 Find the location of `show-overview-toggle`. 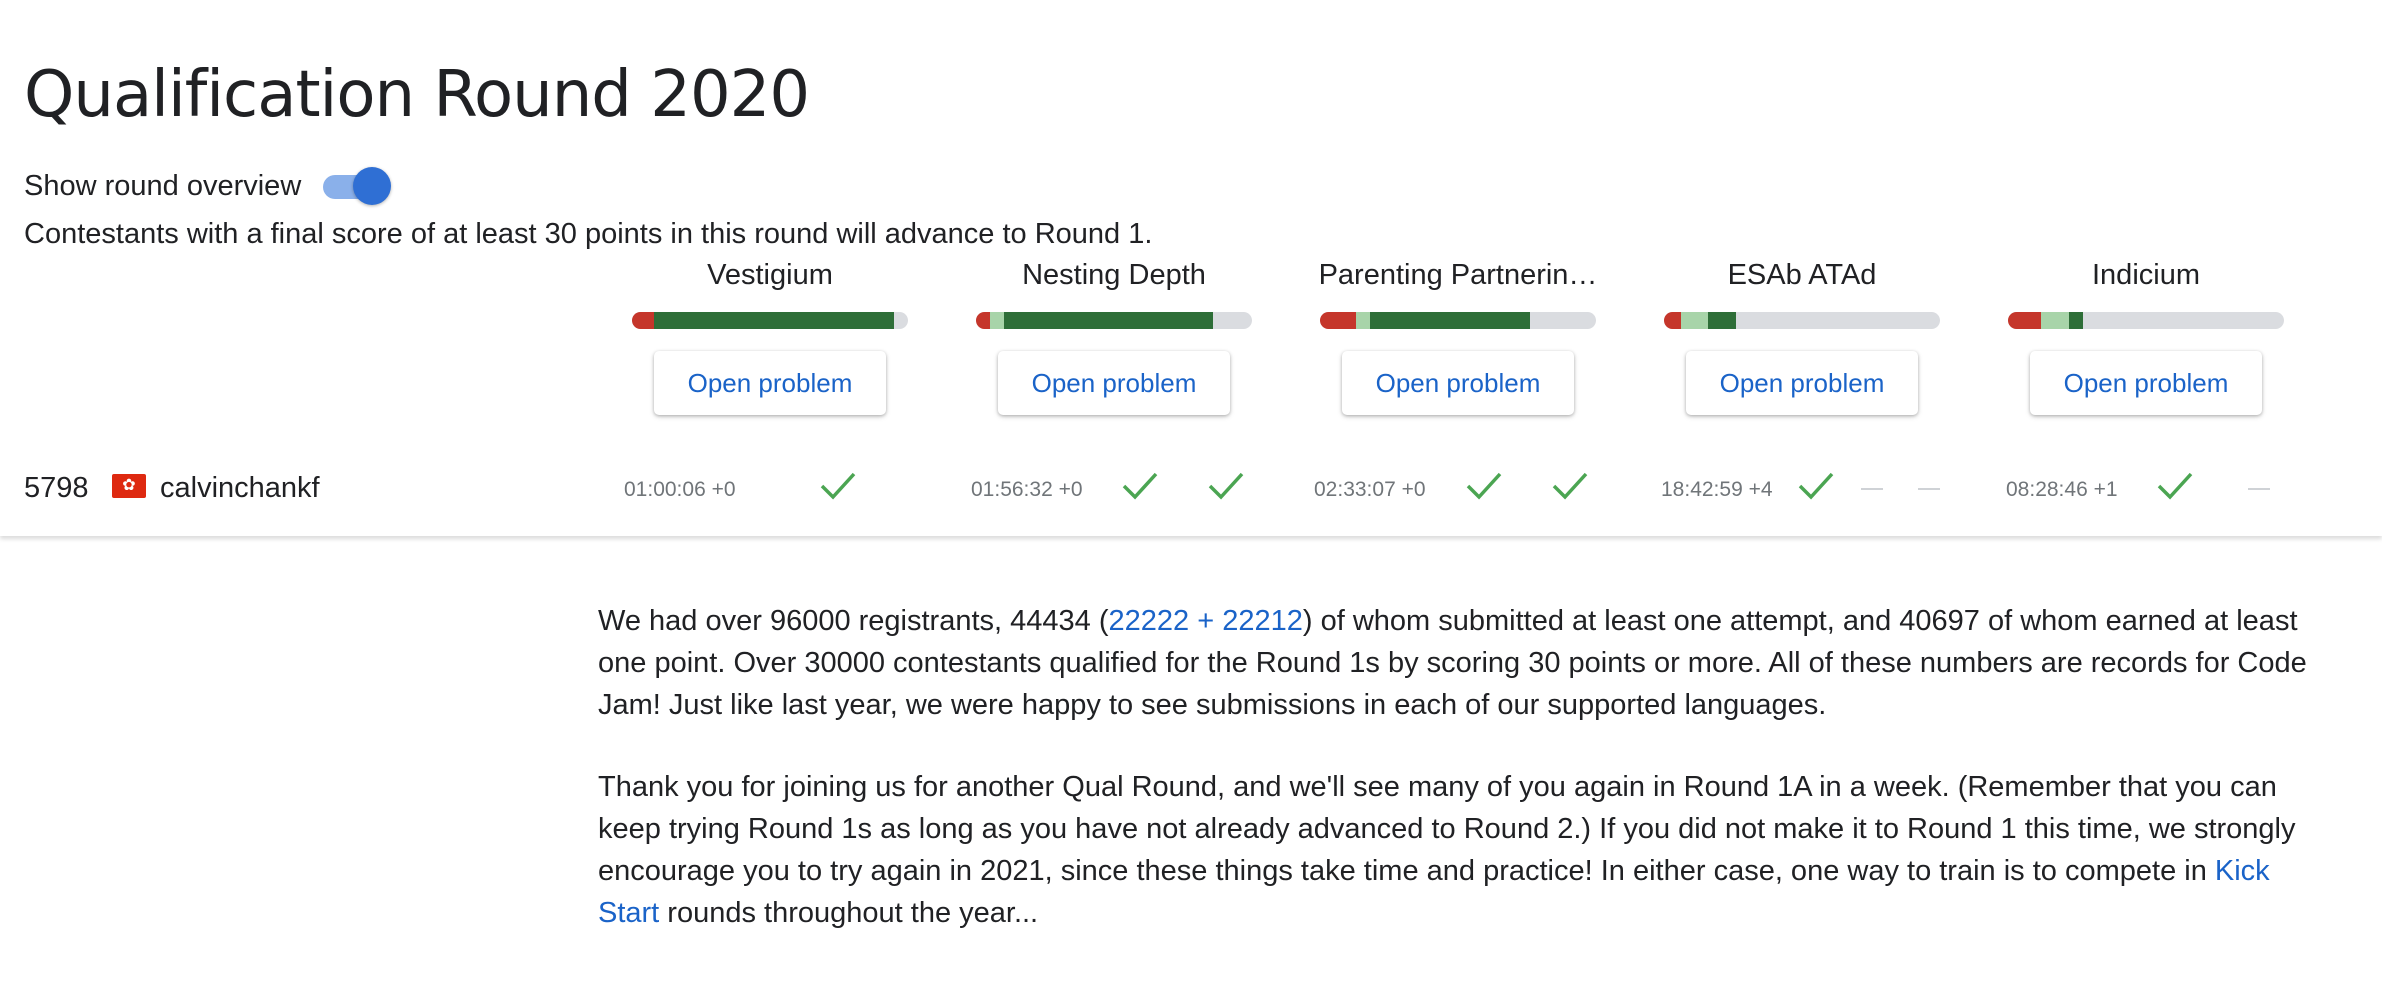

show-overview-toggle is located at coordinates (356, 186).